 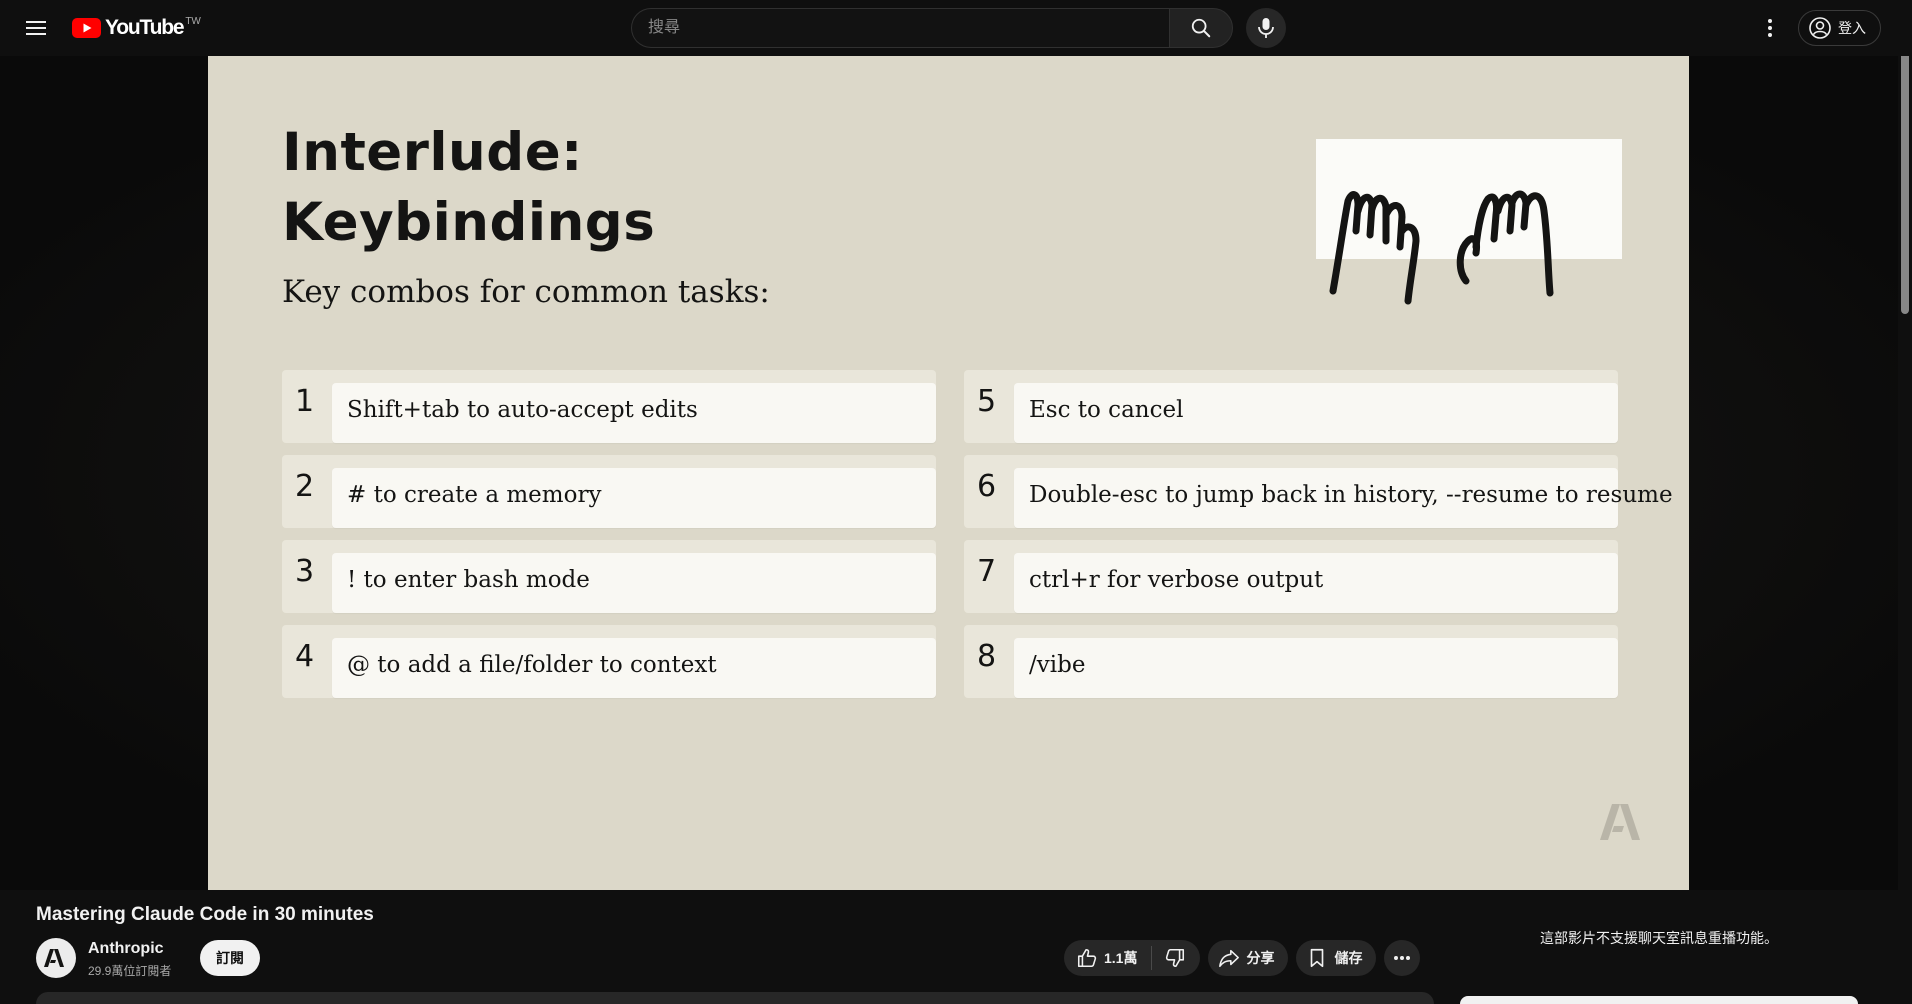 I want to click on keybinding-item: 3 ! to enter bash mode, so click(x=609, y=576).